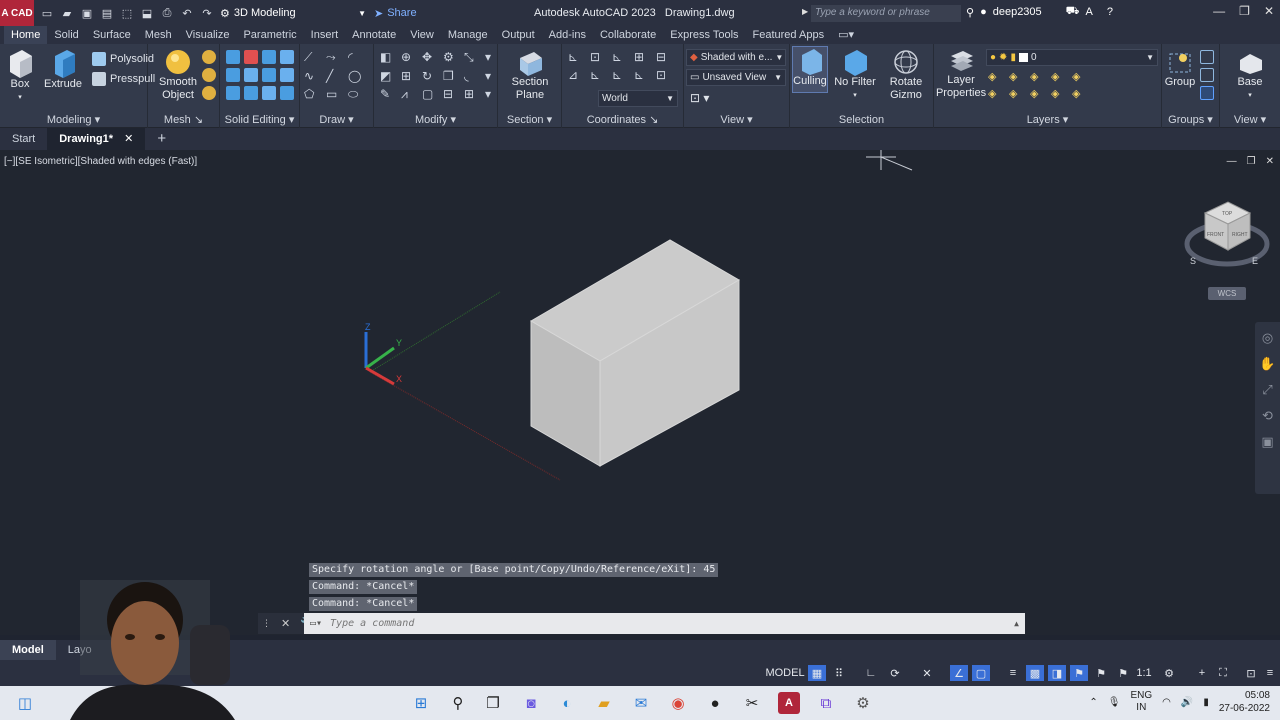 Image resolution: width=1280 pixels, height=720 pixels. Describe the element at coordinates (1202, 673) in the screenshot. I see `plus-icon: +` at that location.